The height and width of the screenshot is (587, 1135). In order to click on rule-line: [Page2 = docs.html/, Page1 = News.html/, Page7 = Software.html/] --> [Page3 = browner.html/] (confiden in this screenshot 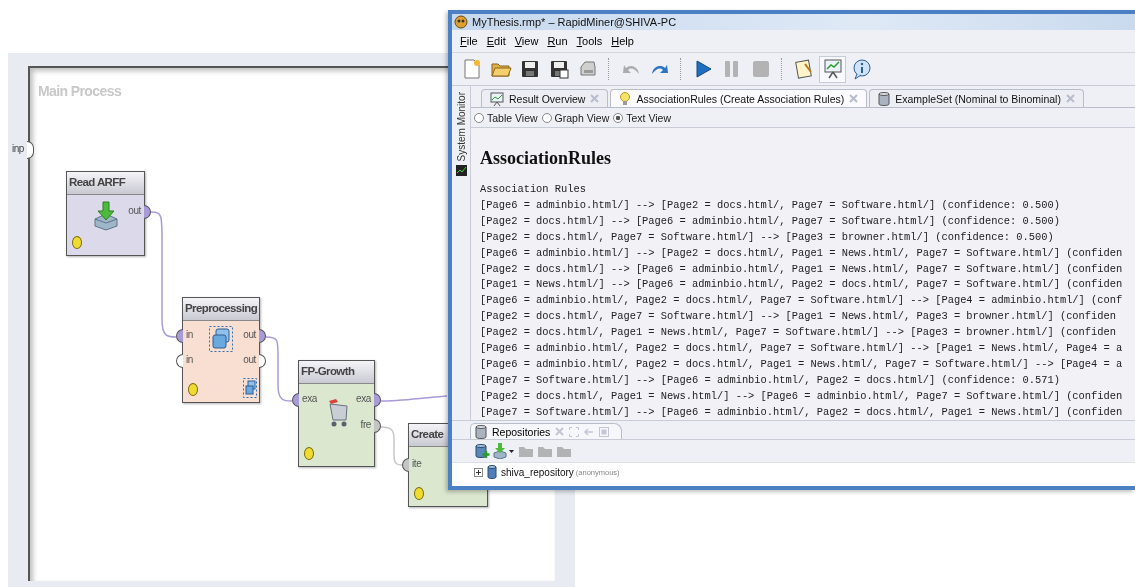, I will do `click(798, 333)`.